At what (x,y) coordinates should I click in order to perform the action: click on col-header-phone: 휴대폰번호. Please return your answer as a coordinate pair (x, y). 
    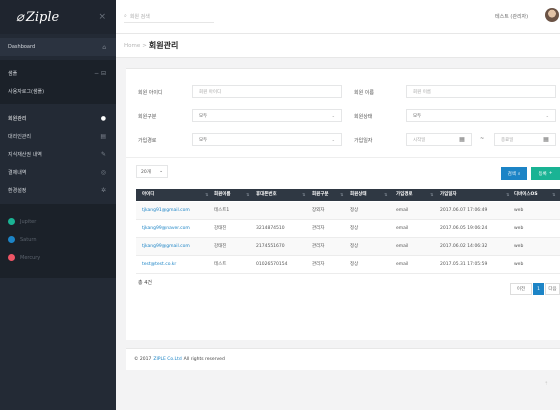
    Looking at the image, I should click on (266, 195).